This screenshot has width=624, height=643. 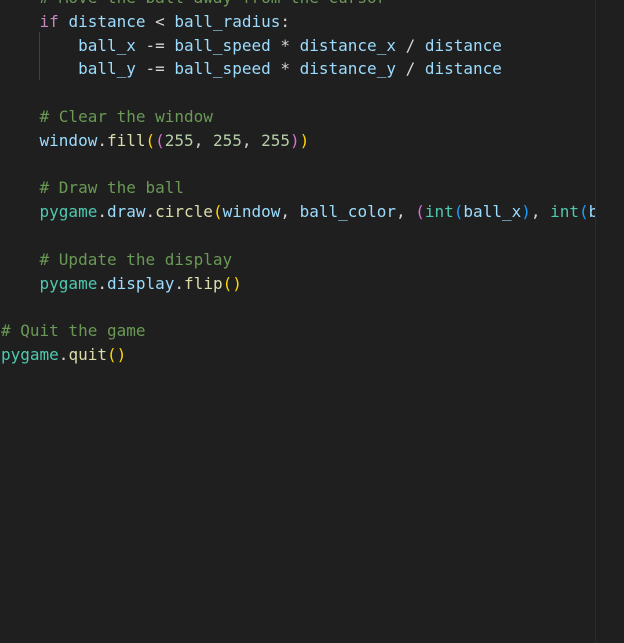 What do you see at coordinates (49, 21) in the screenshot?
I see `code-token: if` at bounding box center [49, 21].